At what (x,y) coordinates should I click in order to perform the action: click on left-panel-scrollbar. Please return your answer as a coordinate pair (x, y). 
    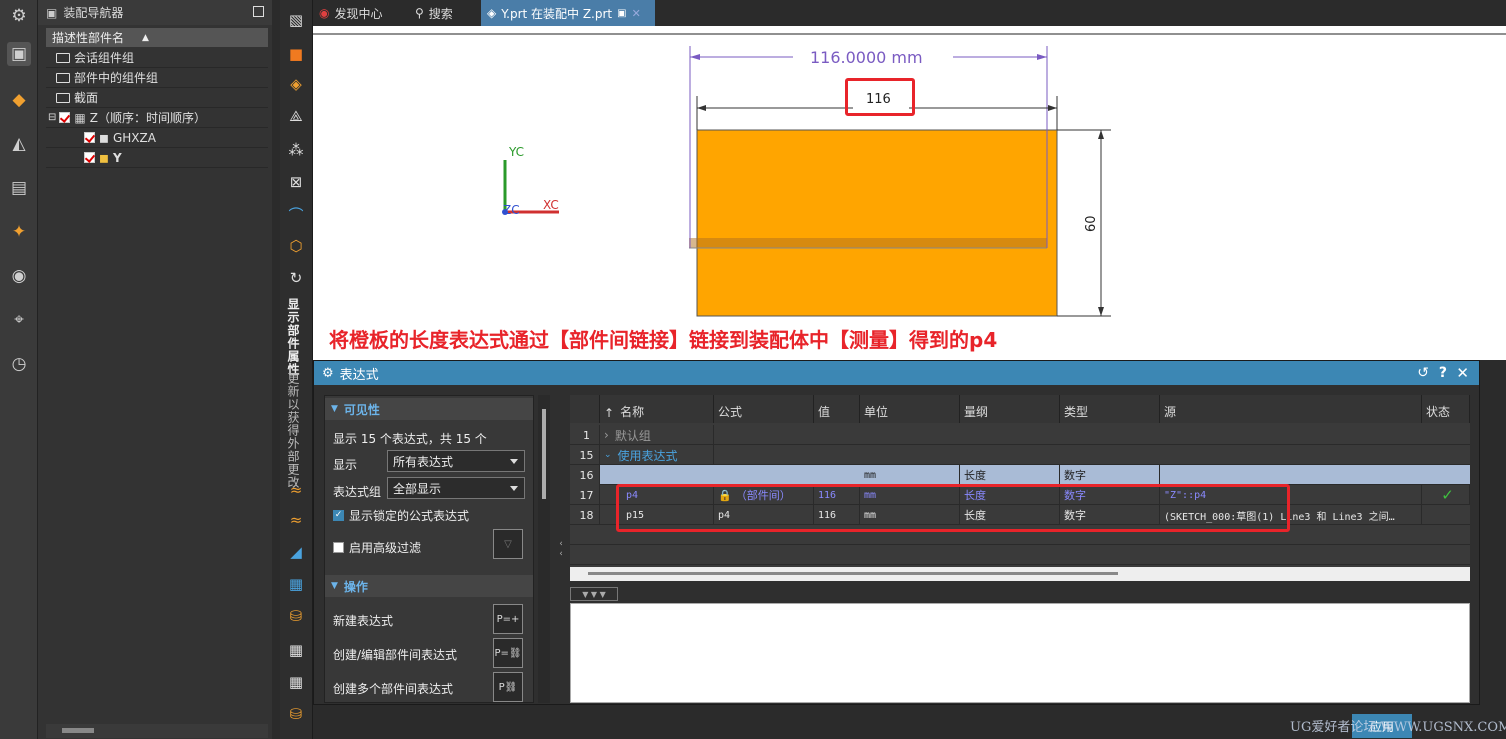
    Looking at the image, I should click on (544, 549).